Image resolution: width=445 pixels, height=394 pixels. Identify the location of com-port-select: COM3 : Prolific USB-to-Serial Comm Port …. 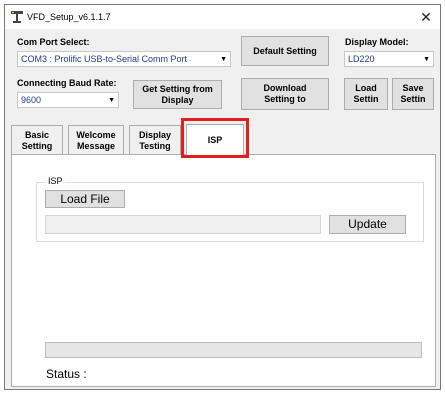
(124, 59).